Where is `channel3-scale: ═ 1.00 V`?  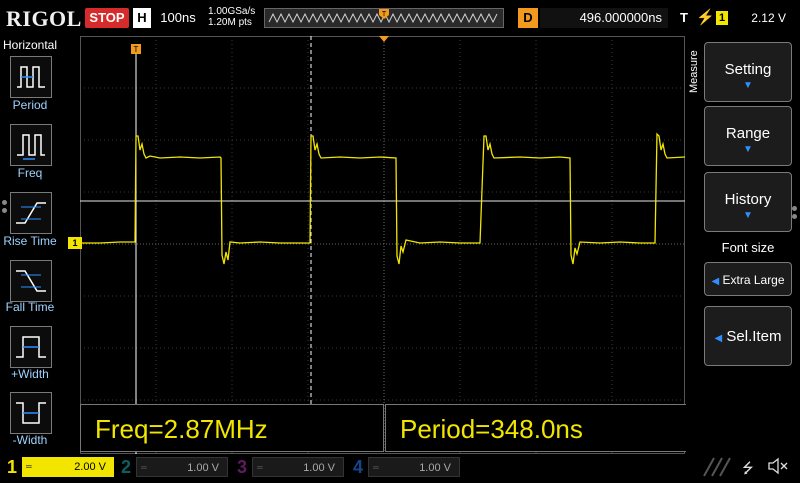 channel3-scale: ═ 1.00 V is located at coordinates (298, 467).